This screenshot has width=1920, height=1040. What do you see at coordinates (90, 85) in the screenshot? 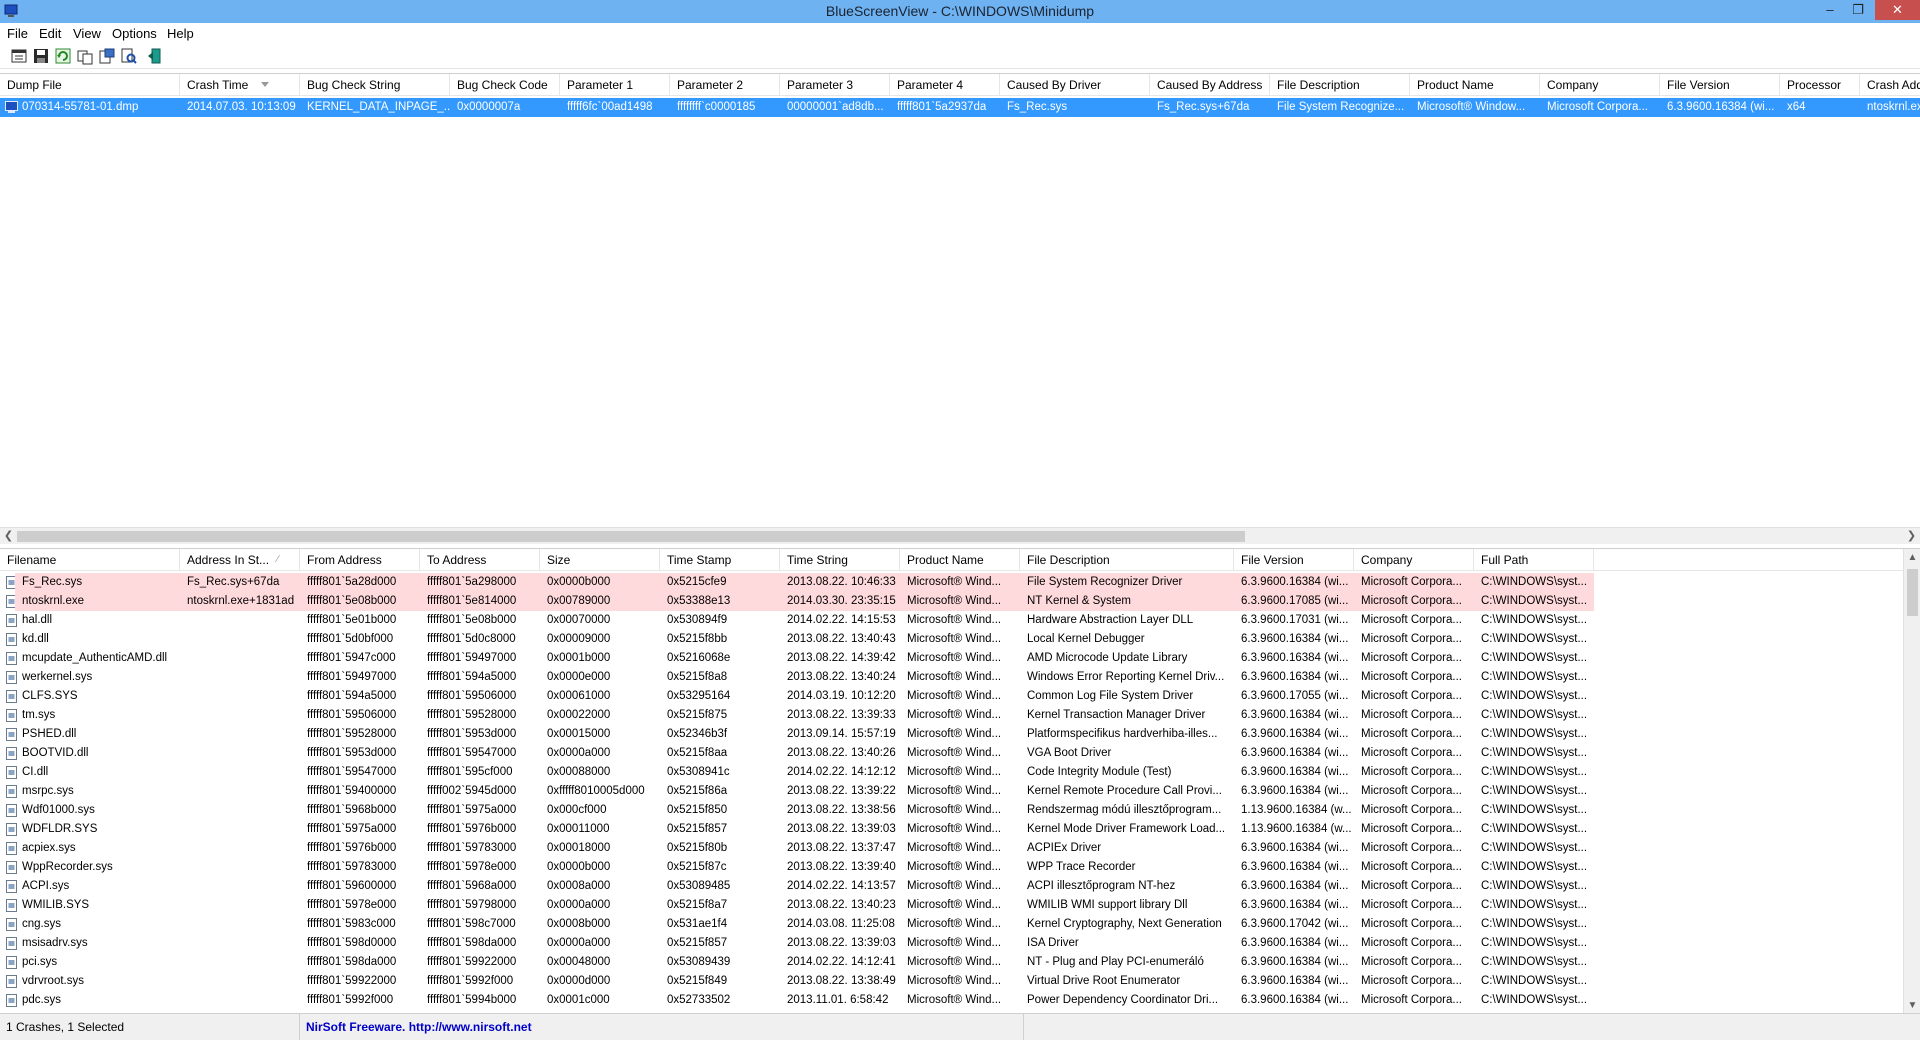
I see `column-dump-file: Dump File` at bounding box center [90, 85].